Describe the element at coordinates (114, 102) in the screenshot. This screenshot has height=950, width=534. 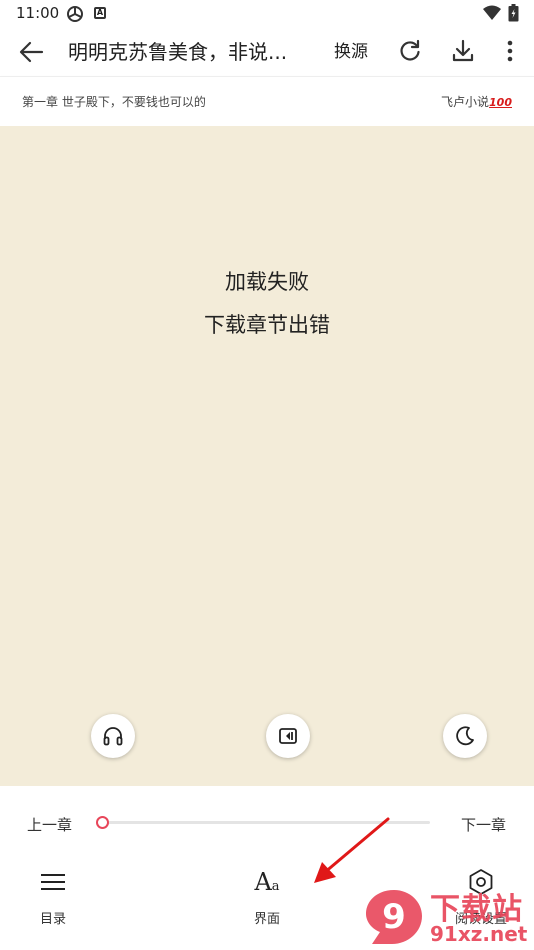
I see `chapter-name: 第一章 世子殿下，不要钱也可以的` at that location.